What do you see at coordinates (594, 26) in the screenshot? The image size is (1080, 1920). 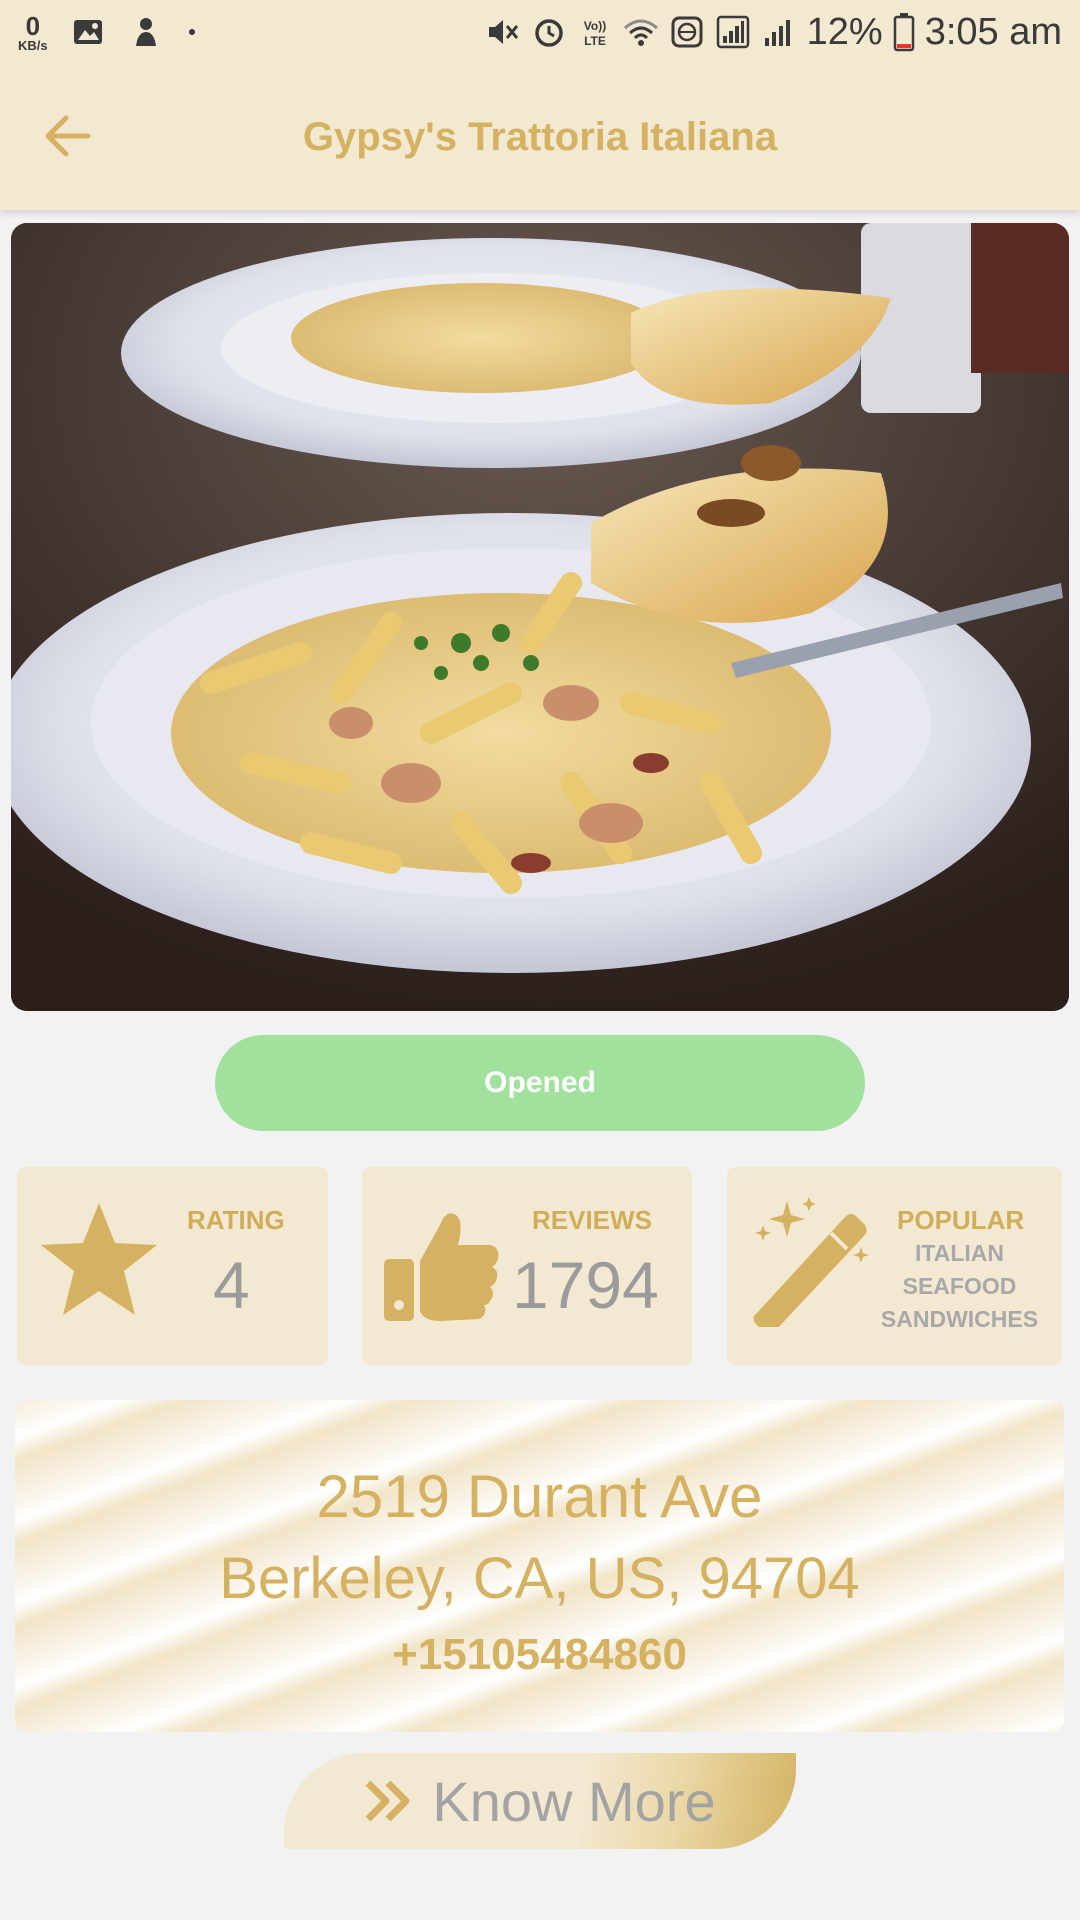 I see `svg-text: Vo))` at bounding box center [594, 26].